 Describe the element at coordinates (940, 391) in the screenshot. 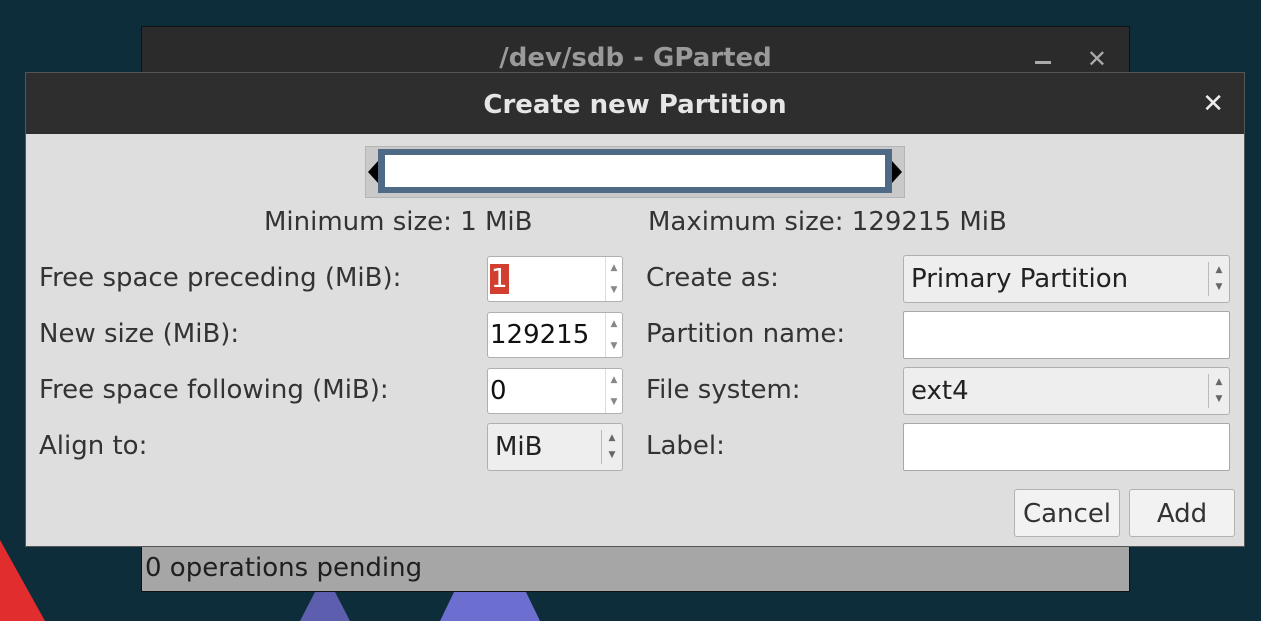

I see `file-system-value: ext4` at that location.